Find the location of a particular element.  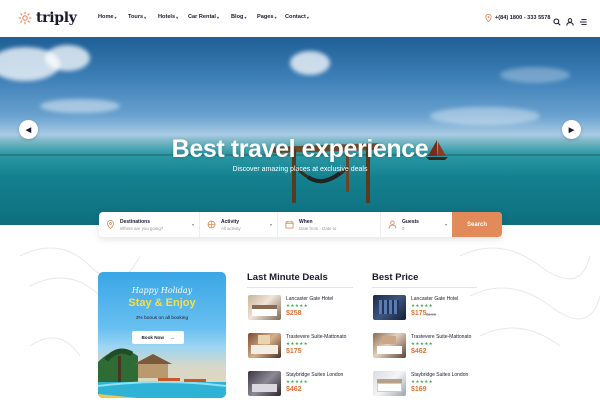

activity-field: Activity All activity ▾ is located at coordinates (239, 224).